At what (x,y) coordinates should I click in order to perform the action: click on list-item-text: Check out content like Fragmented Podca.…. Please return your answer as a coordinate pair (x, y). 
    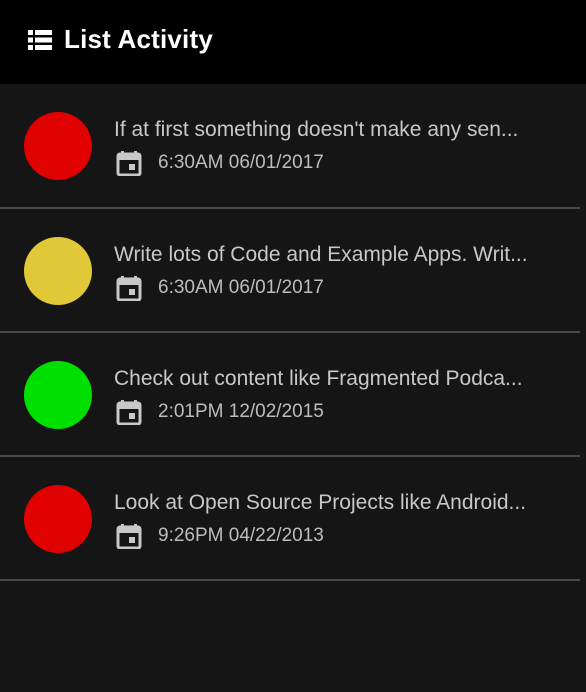
    Looking at the image, I should click on (318, 378).